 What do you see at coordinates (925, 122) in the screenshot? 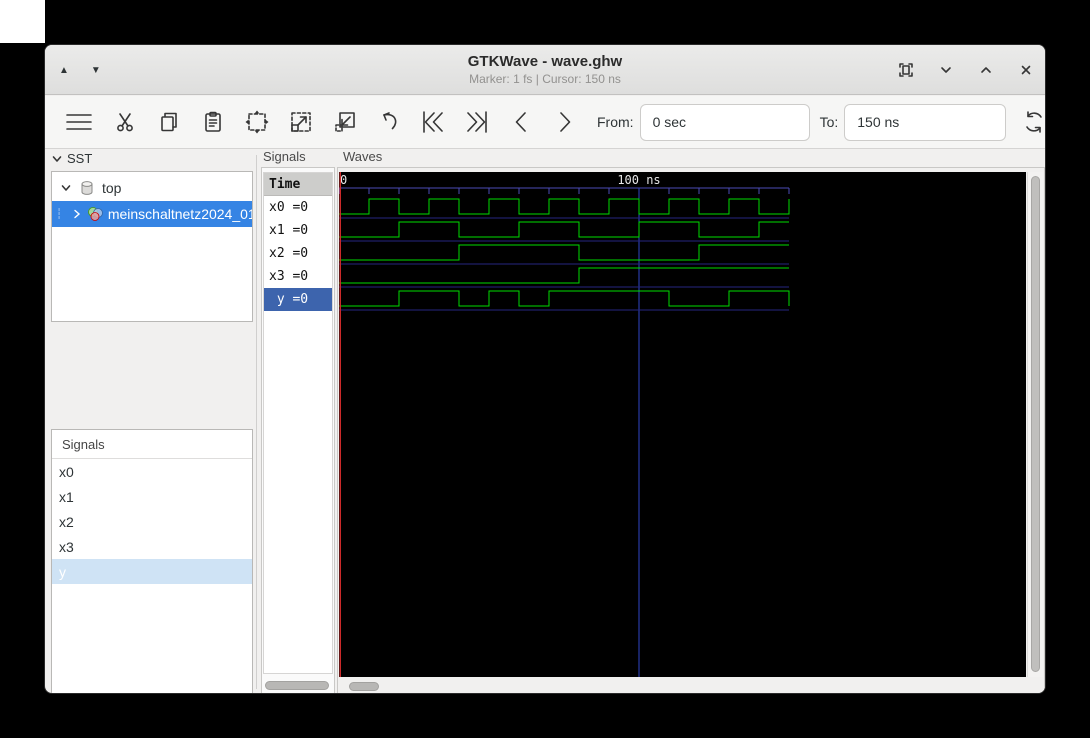
I see `to-input: 150 ns` at bounding box center [925, 122].